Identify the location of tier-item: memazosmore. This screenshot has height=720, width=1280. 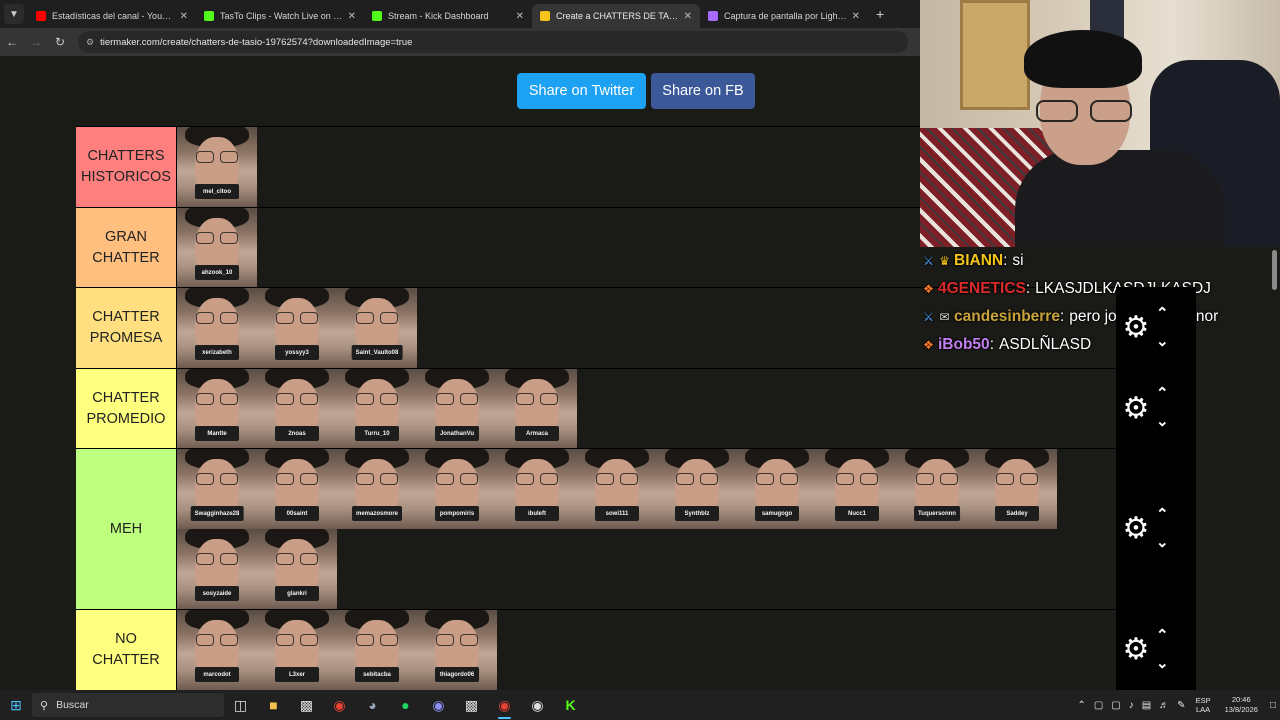
(377, 489).